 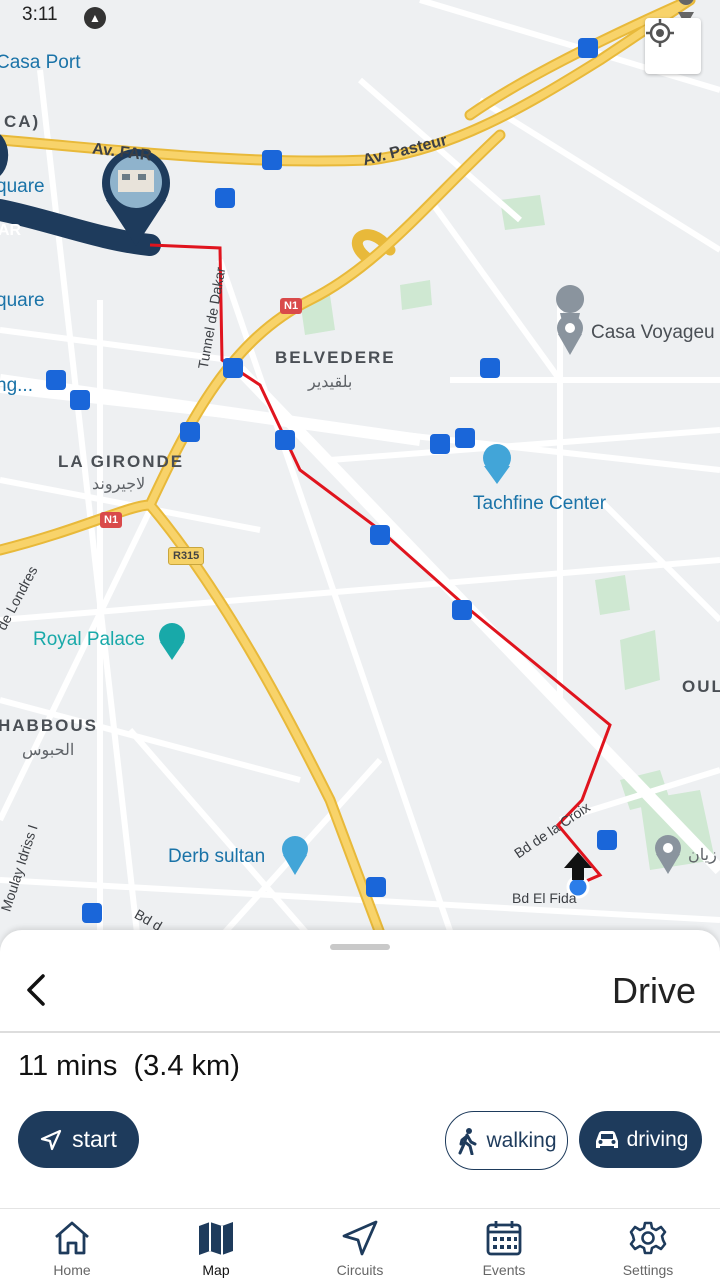 I want to click on road-shield-r315: R315, so click(x=186, y=556).